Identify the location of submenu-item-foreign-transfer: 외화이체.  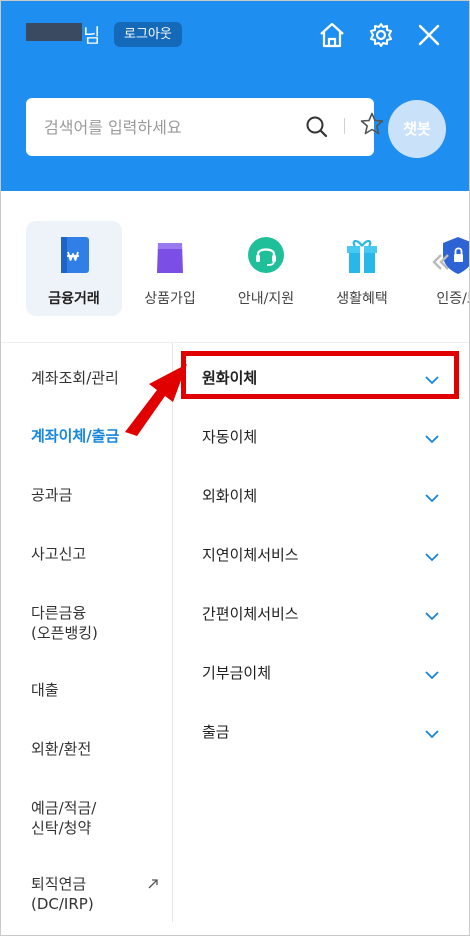
(229, 495).